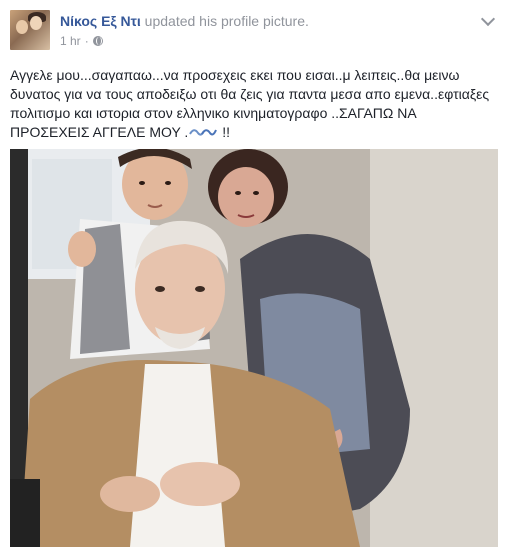  I want to click on post-timestamp: 1 hr, so click(70, 41).